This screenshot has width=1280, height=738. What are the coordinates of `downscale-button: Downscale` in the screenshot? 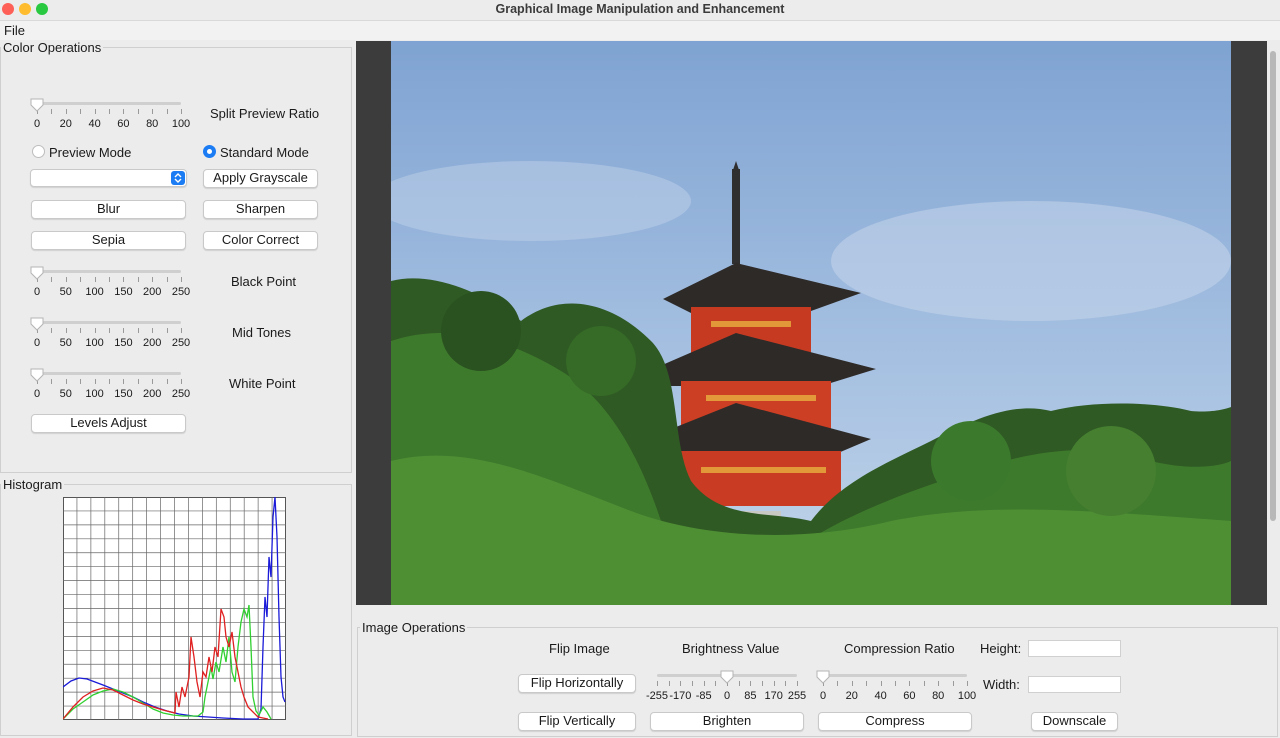 It's located at (1074, 721).